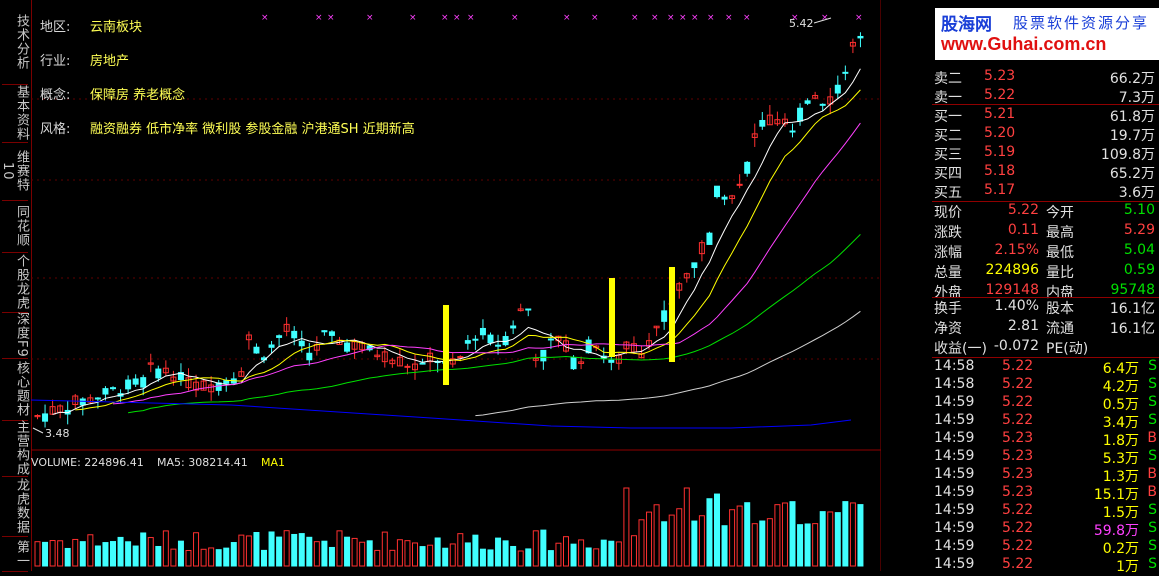 This screenshot has width=1159, height=576. Describe the element at coordinates (1000, 190) in the screenshot. I see `bid-price: 5.17` at that location.